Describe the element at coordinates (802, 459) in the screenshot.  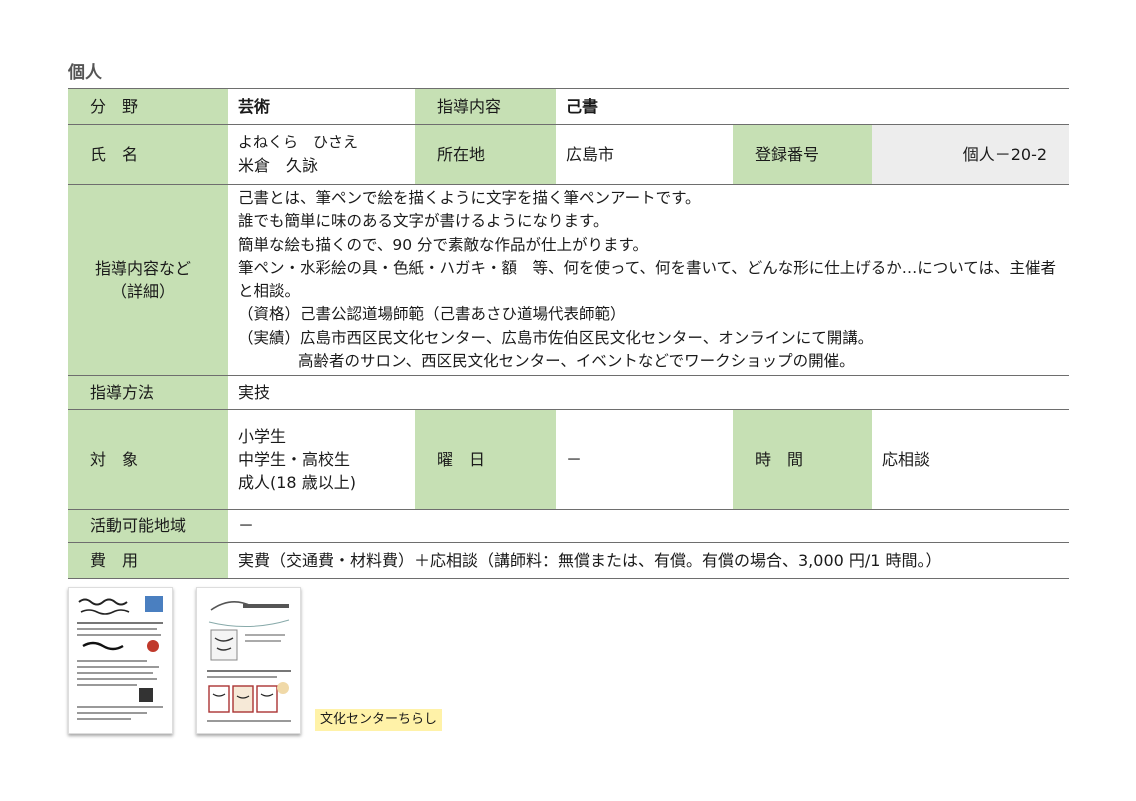
I see `time-label: 時 間` at that location.